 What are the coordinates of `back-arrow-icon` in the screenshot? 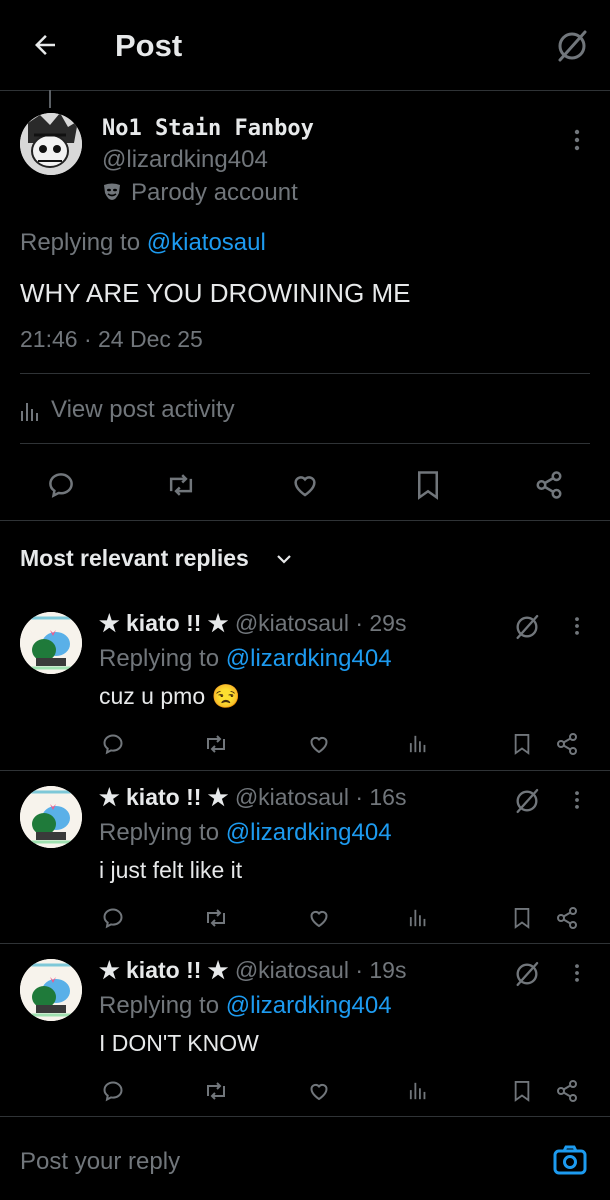 It's located at (45, 45).